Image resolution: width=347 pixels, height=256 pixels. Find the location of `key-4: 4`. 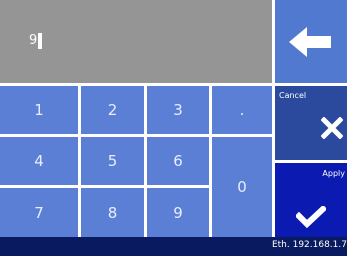

key-4: 4 is located at coordinates (39, 161).